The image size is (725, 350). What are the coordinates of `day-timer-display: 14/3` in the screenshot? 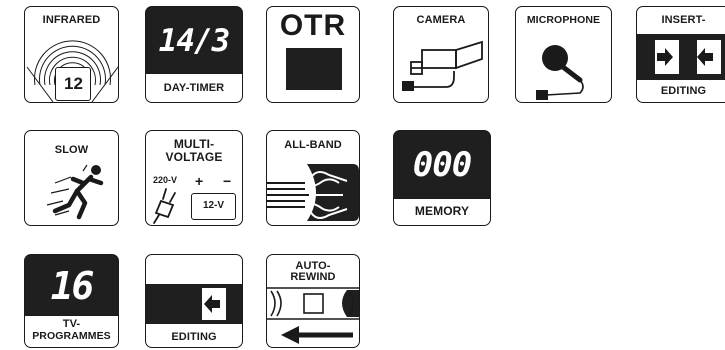 It's located at (194, 41).